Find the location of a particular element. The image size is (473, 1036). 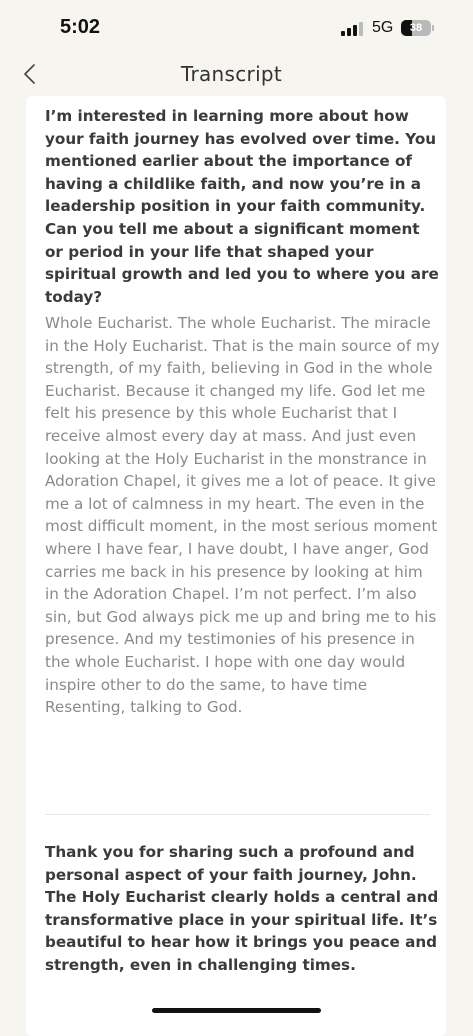

message-divider is located at coordinates (237, 814).